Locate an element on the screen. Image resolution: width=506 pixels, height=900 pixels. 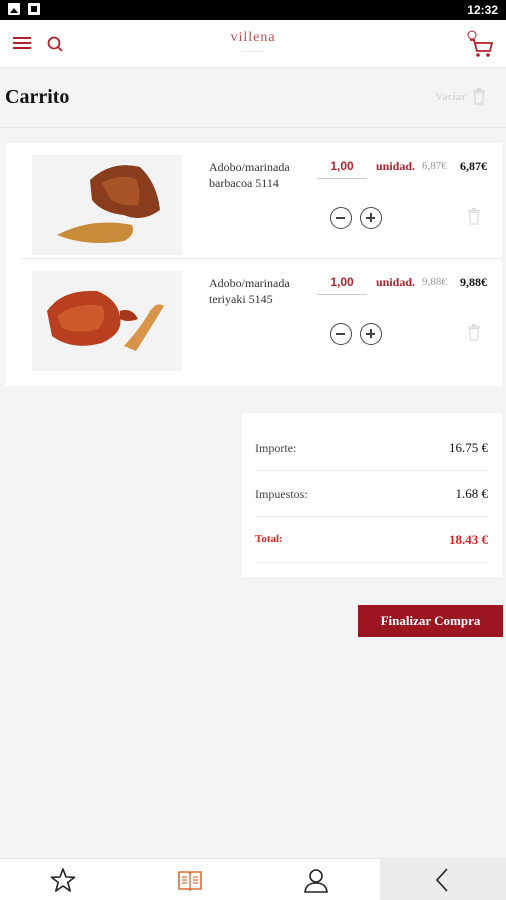
nav-account is located at coordinates (316, 879).